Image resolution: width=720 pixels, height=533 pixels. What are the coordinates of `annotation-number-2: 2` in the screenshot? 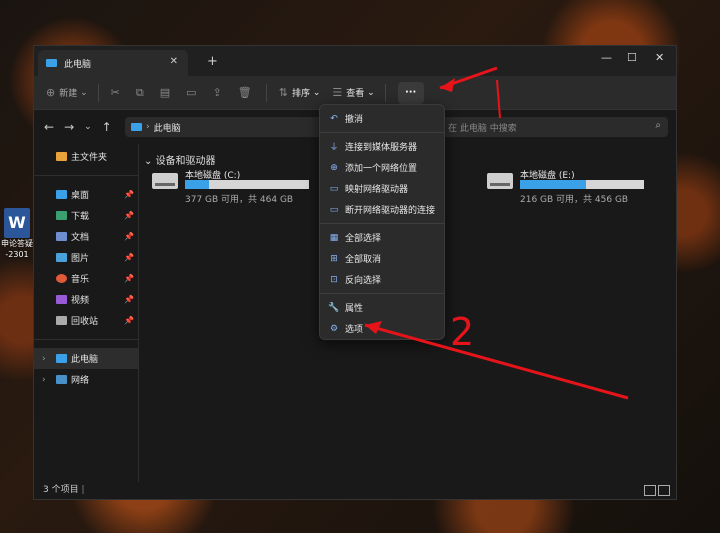 It's located at (462, 332).